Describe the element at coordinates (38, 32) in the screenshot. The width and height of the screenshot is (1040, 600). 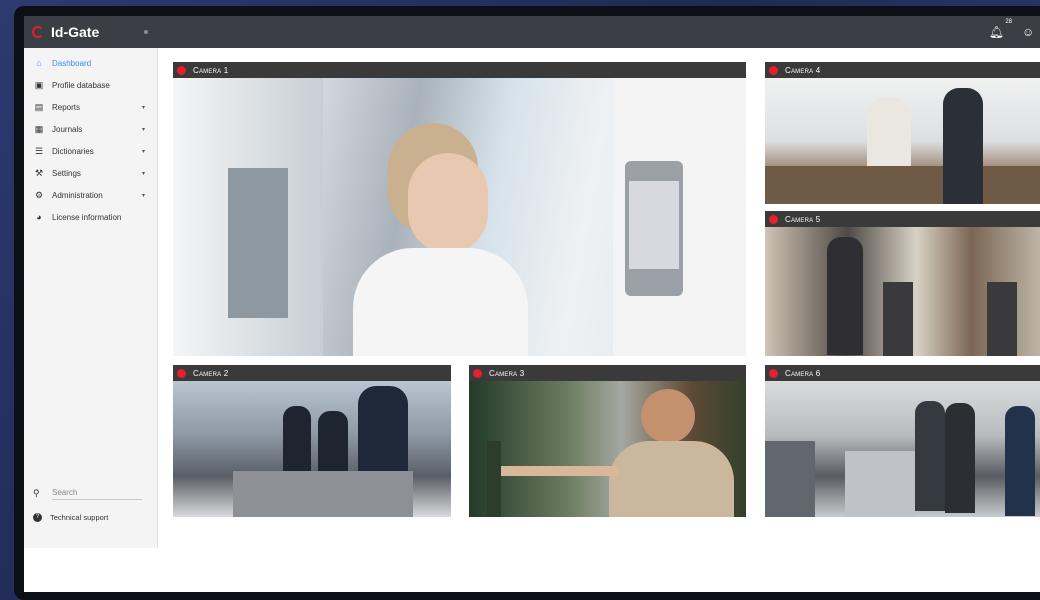
I see `brand-logo-icon` at that location.